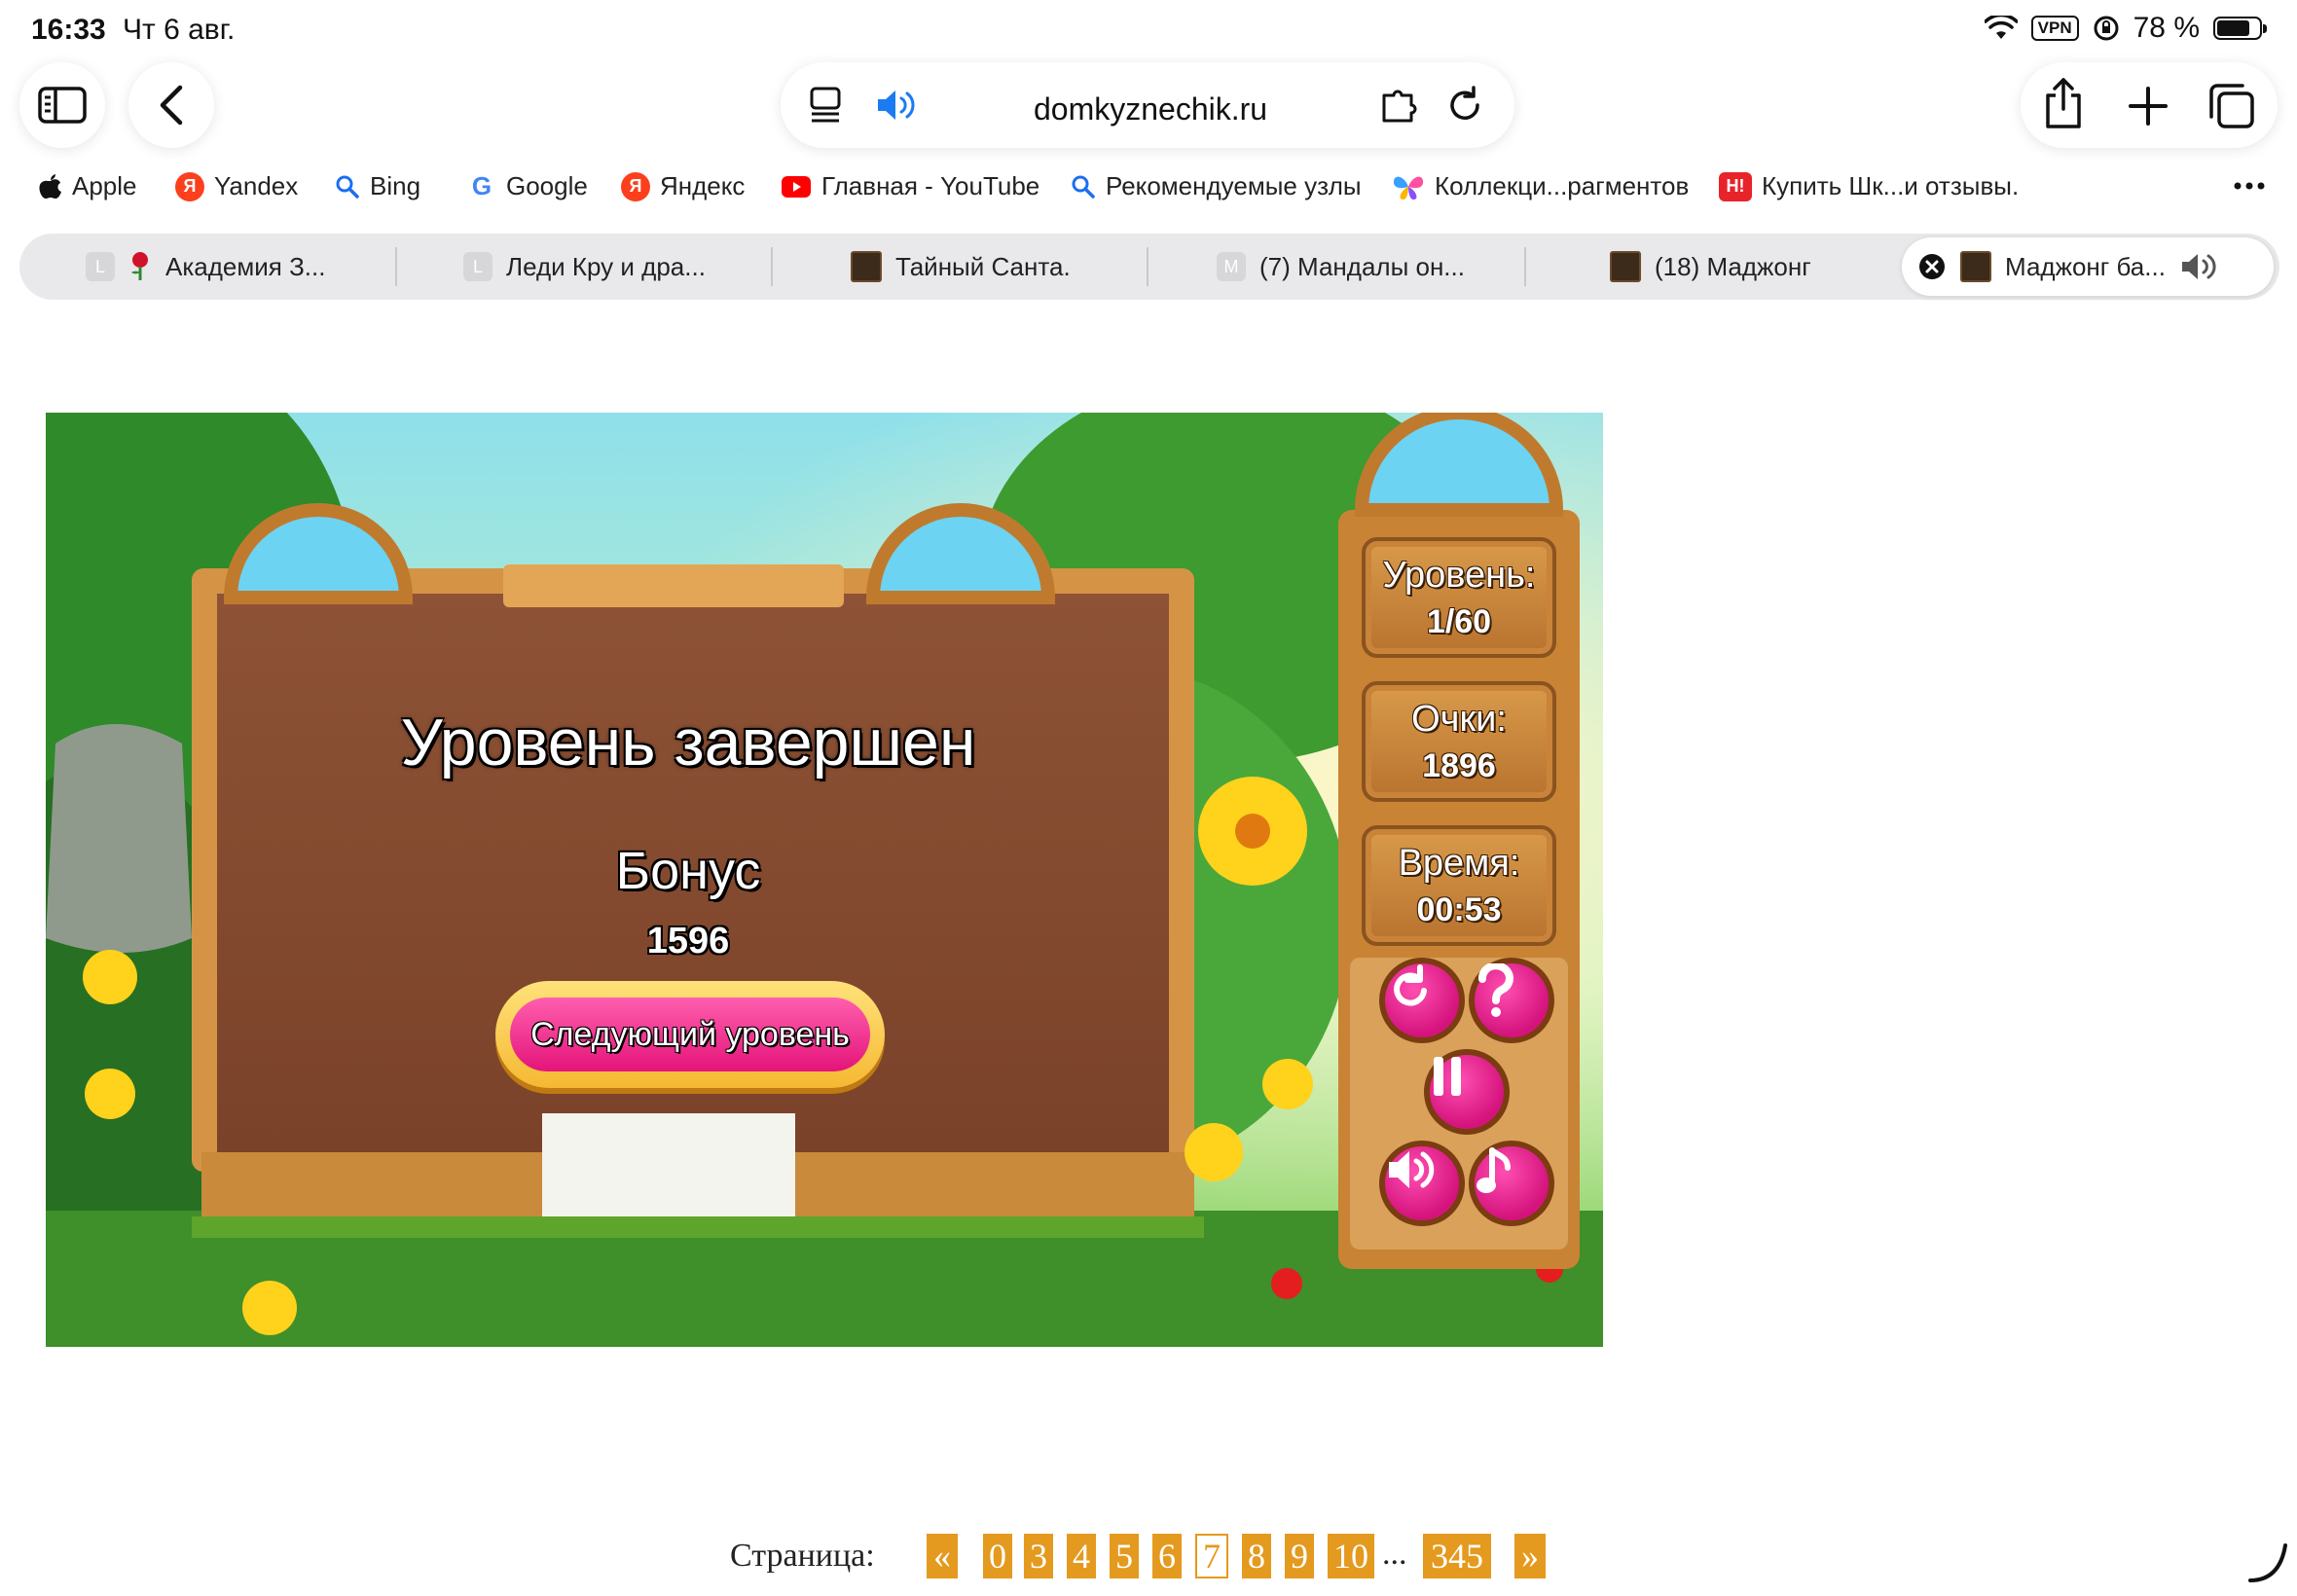 The width and height of the screenshot is (2297, 1596). I want to click on youtube-icon, so click(796, 186).